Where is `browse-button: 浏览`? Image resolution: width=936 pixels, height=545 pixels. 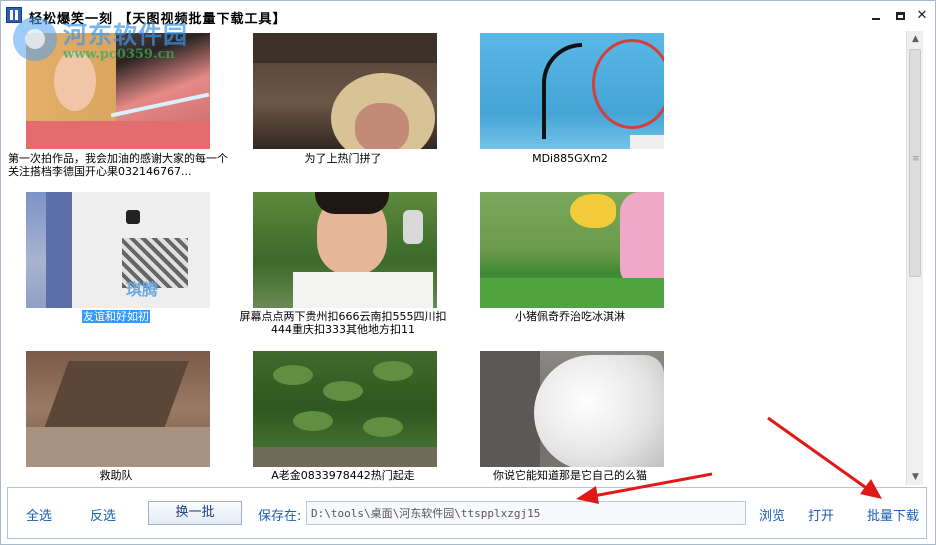 browse-button: 浏览 is located at coordinates (772, 514).